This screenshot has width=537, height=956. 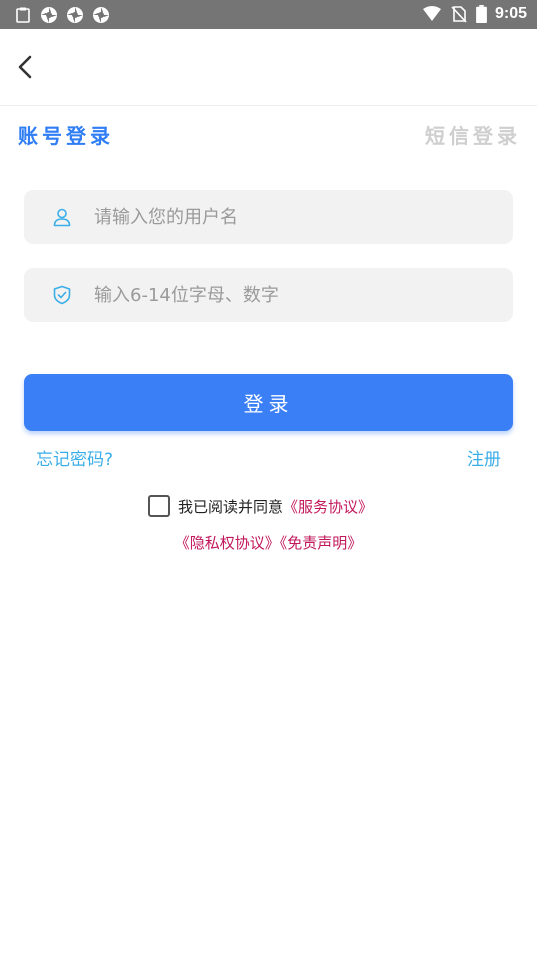 What do you see at coordinates (231, 506) in the screenshot?
I see `agreement-prefix: 我已阅读并同意` at bounding box center [231, 506].